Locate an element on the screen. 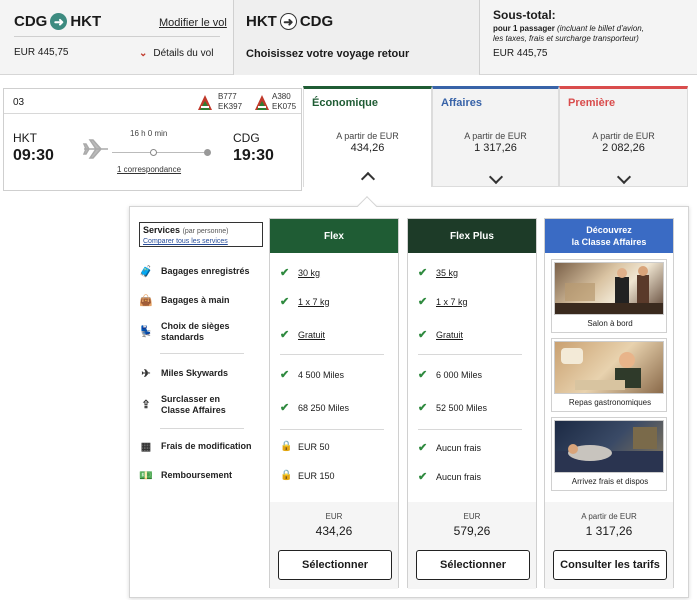 The height and width of the screenshot is (600, 697). service-row-upgrade: ⇪ Surclasser en Classe Affaires is located at coordinates (196, 405).